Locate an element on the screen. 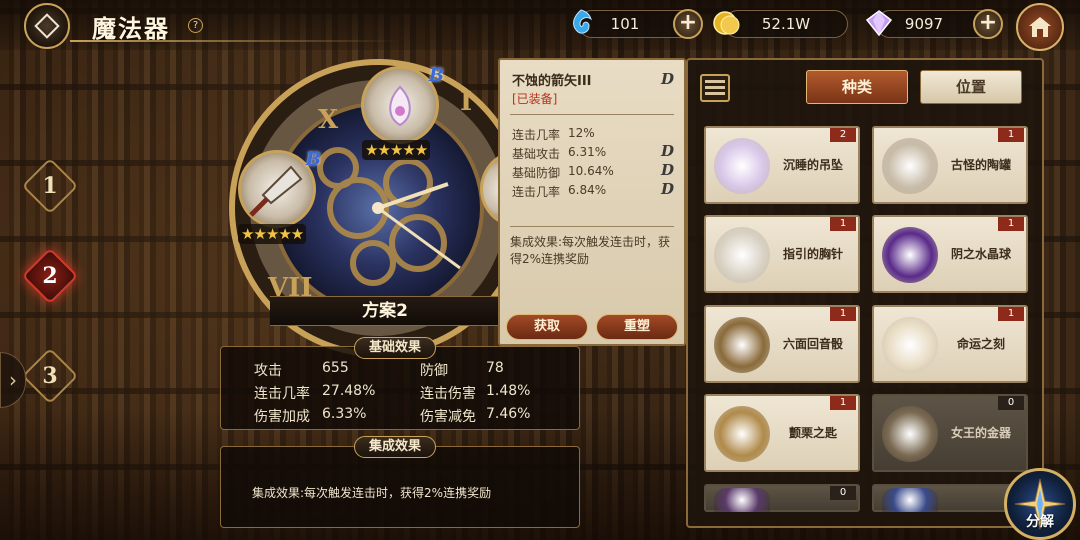 The image size is (1080, 540). main-stat-label: 连击几率 is located at coordinates (536, 135).